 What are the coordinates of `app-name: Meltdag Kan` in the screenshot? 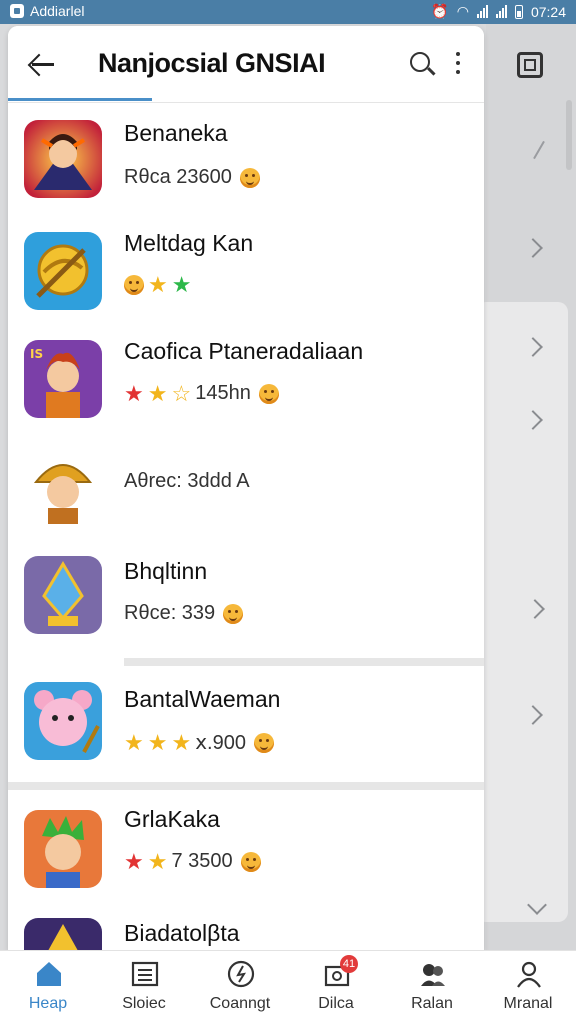 It's located at (189, 243).